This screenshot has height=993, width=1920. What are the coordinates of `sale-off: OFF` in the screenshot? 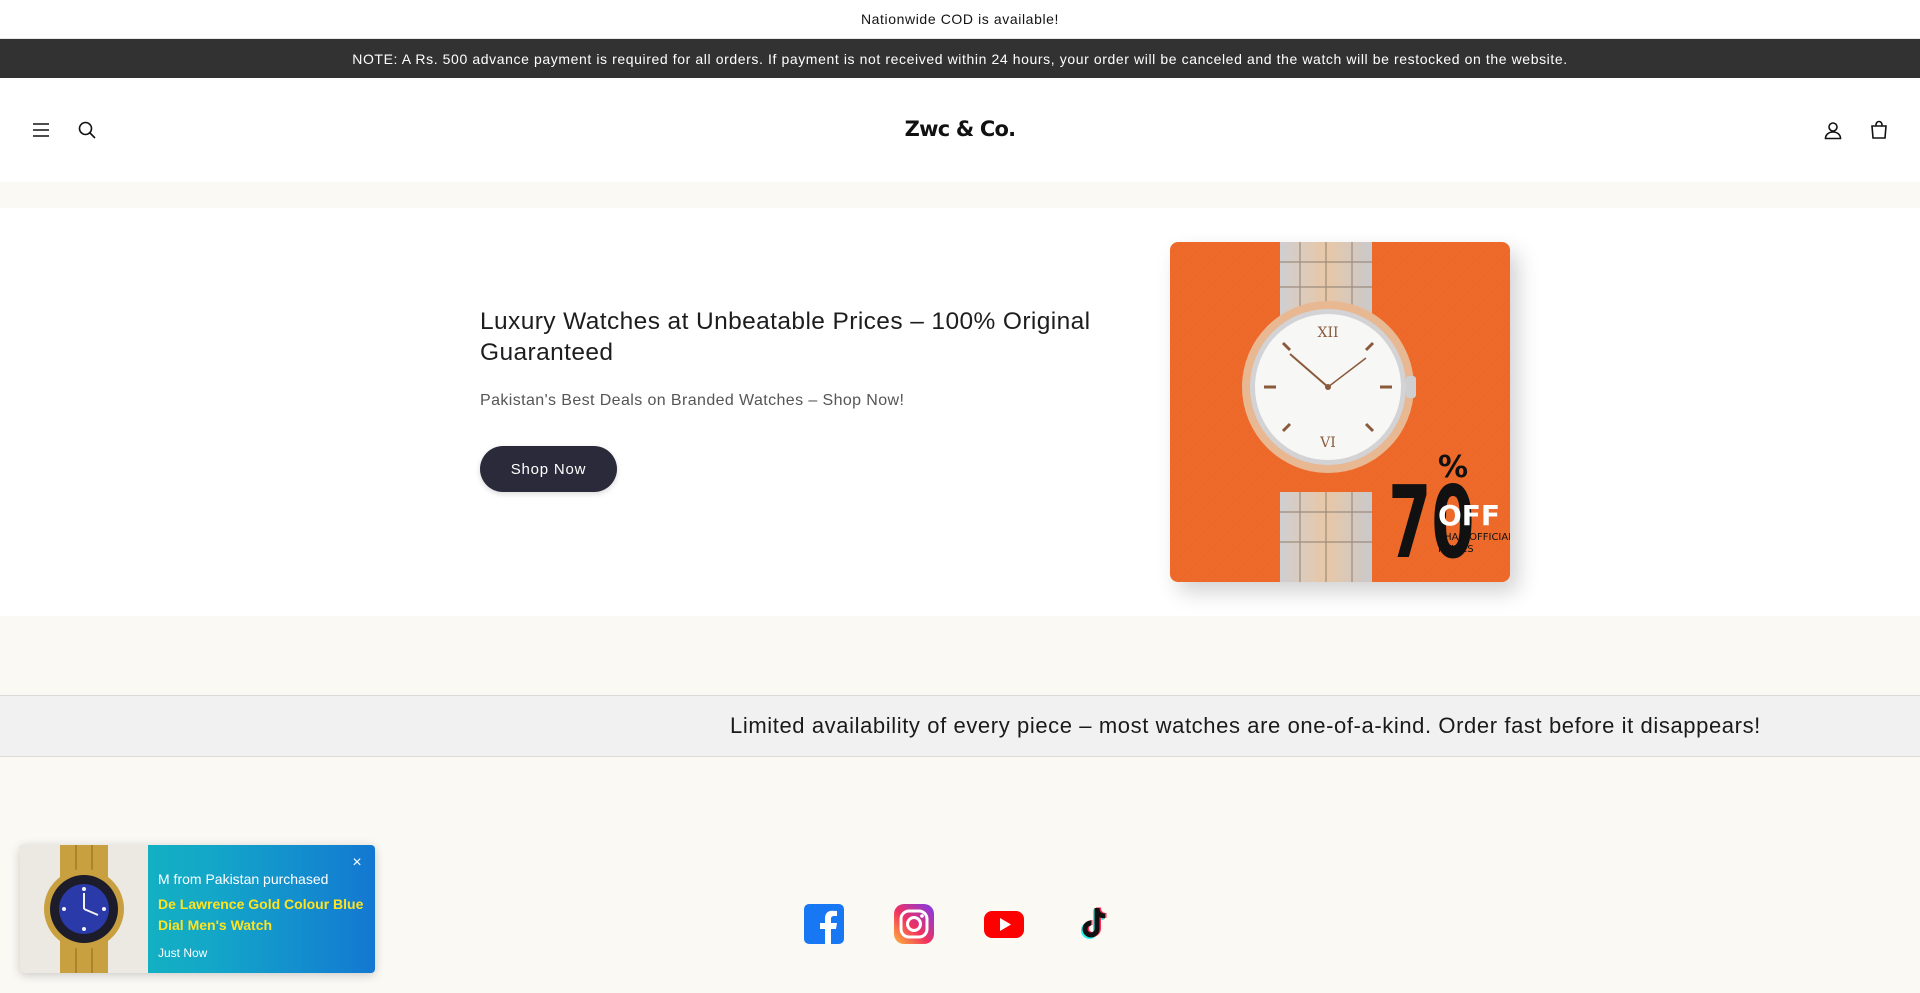 It's located at (1469, 515).